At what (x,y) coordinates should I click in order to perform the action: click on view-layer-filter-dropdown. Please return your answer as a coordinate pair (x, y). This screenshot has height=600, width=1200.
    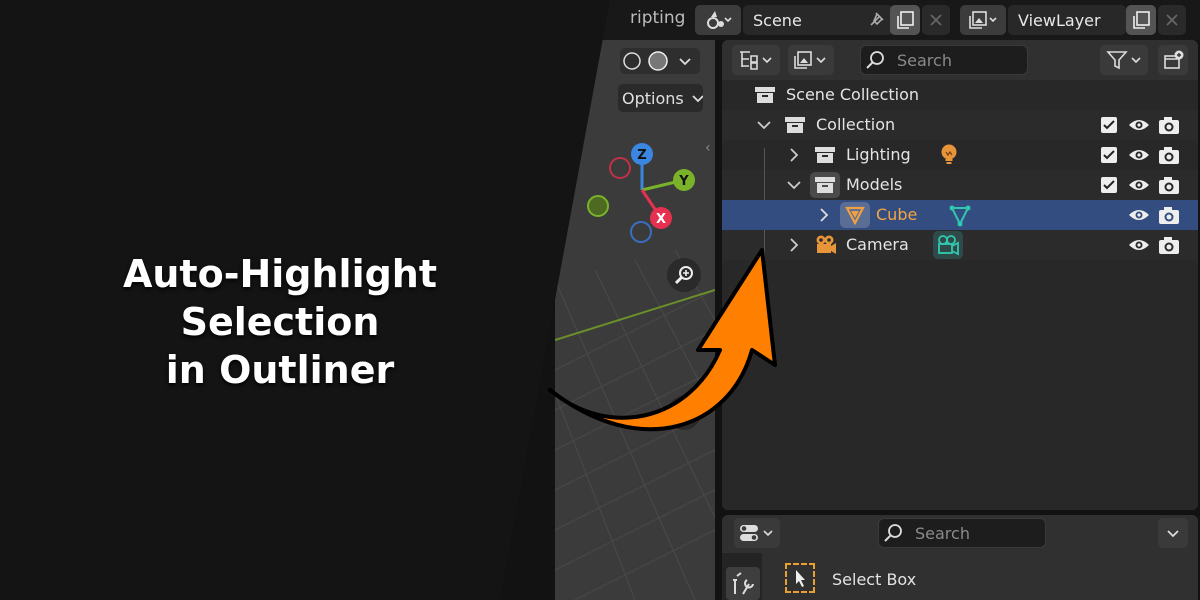
    Looking at the image, I should click on (811, 60).